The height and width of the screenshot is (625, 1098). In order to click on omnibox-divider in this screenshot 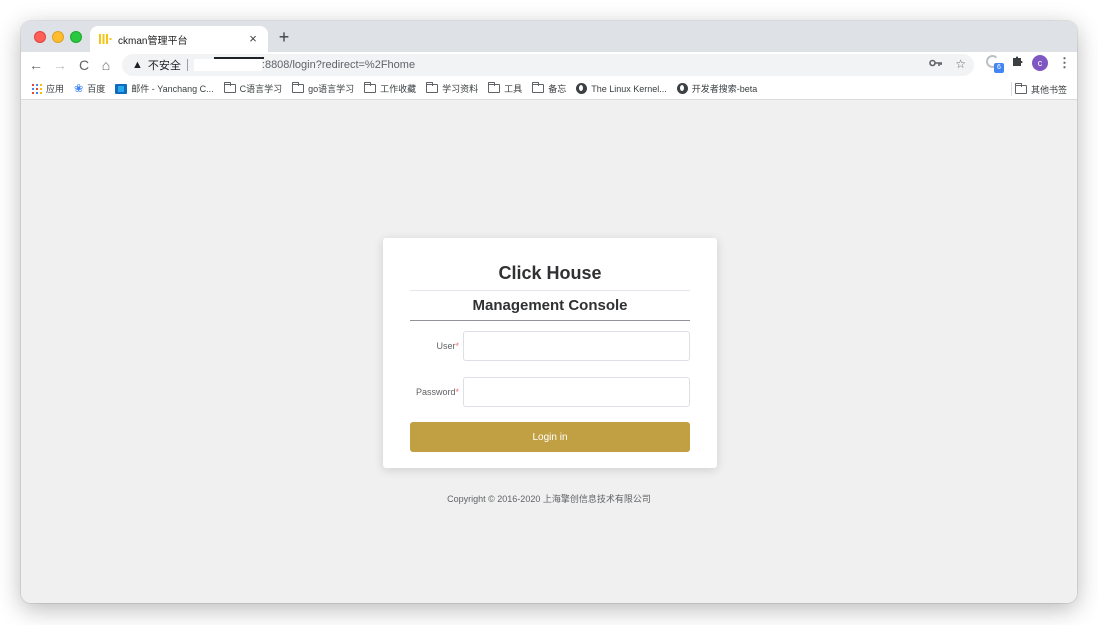, I will do `click(187, 65)`.